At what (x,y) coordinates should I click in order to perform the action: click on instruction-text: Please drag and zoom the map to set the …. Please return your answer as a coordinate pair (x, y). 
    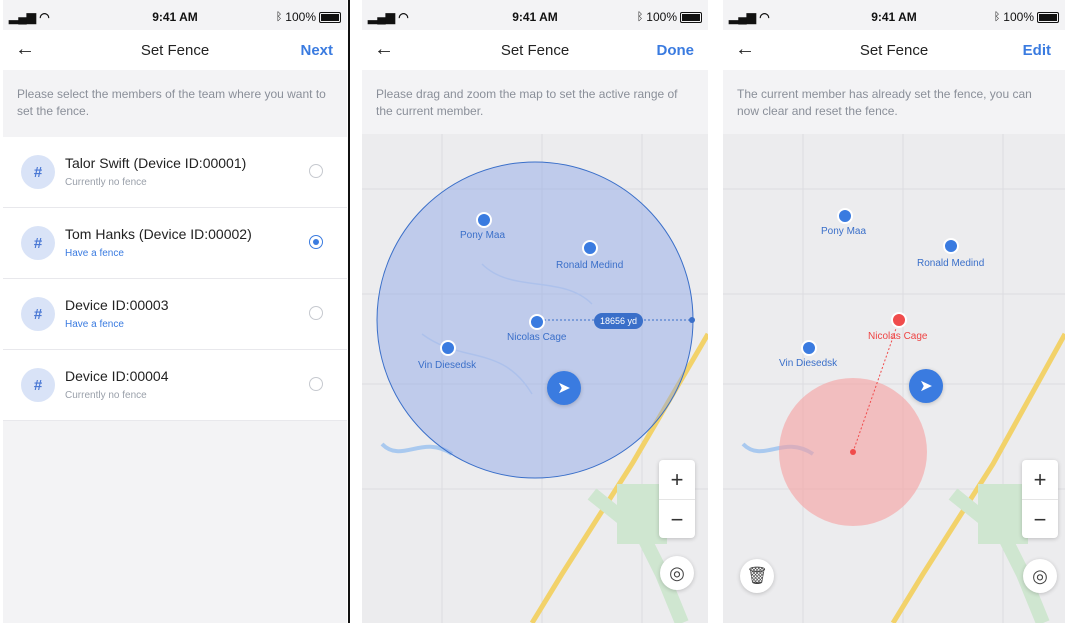
    Looking at the image, I should click on (535, 103).